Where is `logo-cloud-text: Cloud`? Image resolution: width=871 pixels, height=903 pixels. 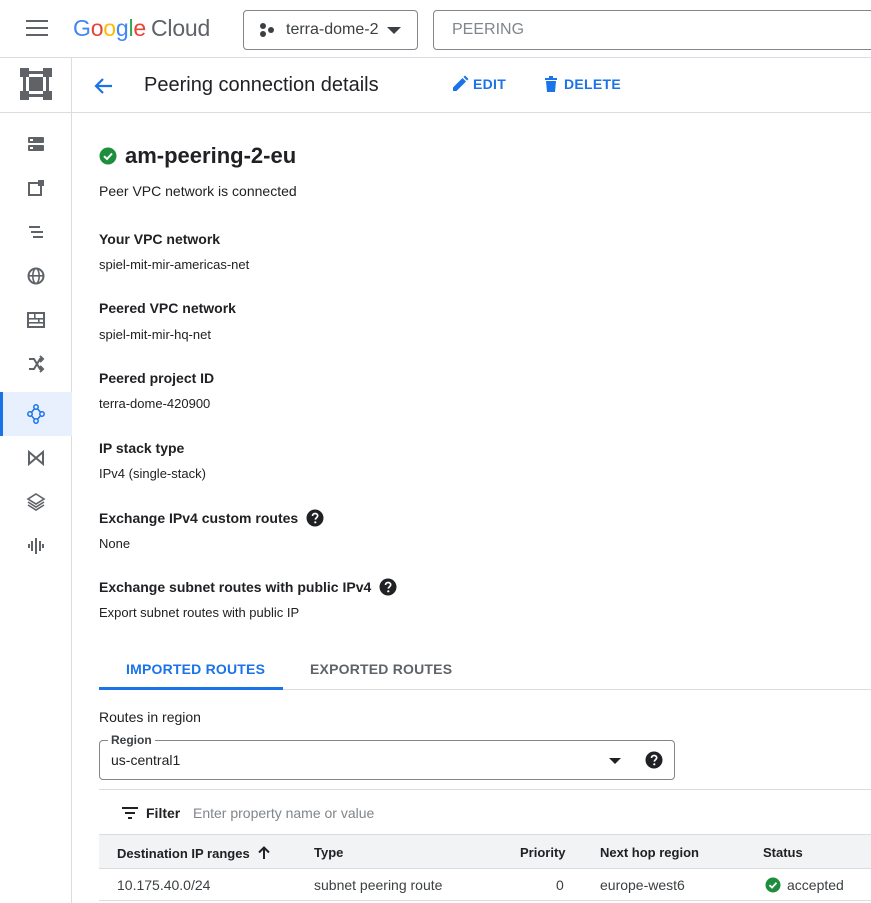
logo-cloud-text: Cloud is located at coordinates (181, 28).